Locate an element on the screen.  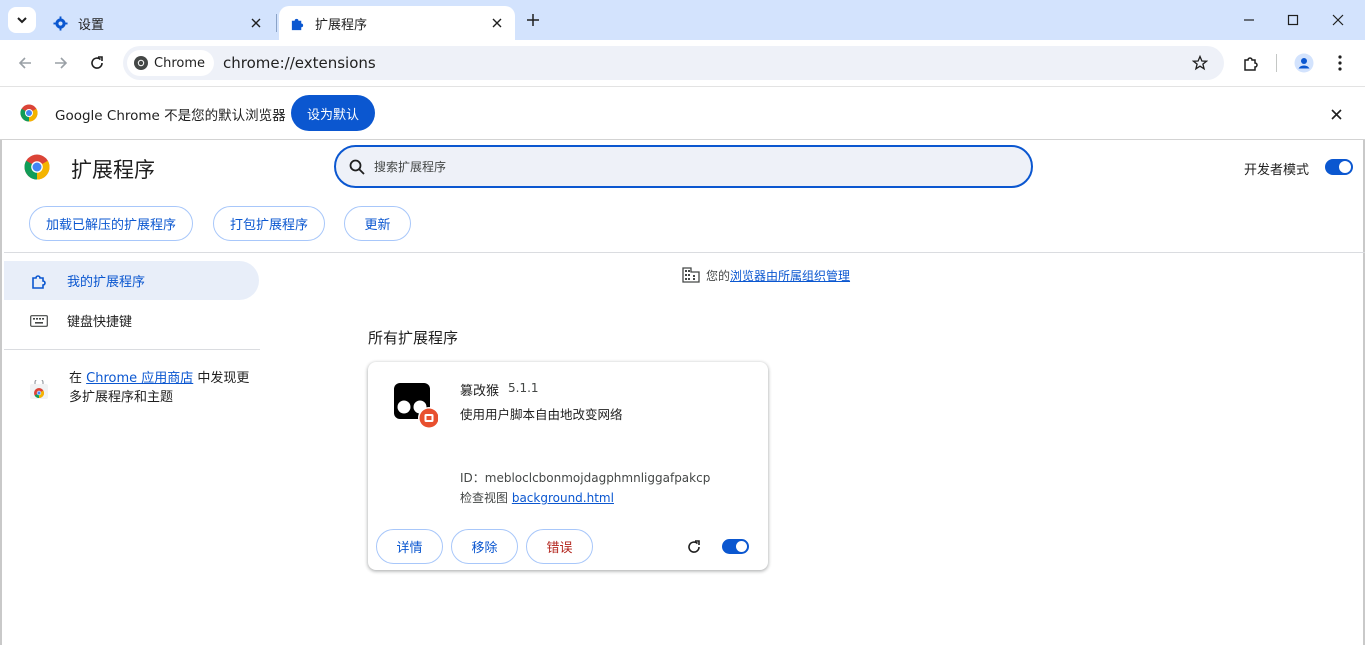
tab-separator is located at coordinates (276, 23).